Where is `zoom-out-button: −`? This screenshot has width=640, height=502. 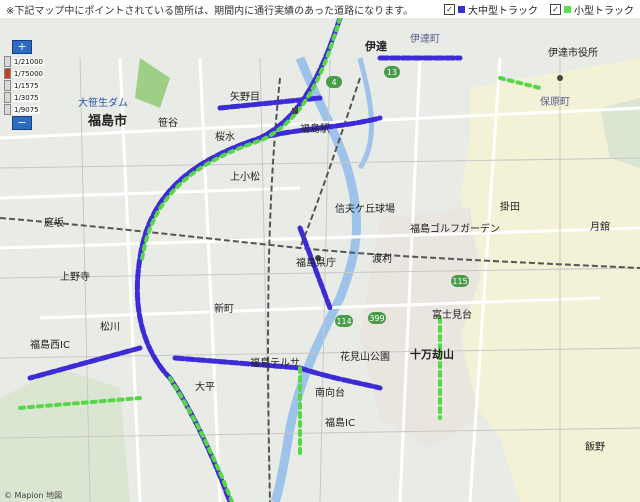 zoom-out-button: − is located at coordinates (22, 123).